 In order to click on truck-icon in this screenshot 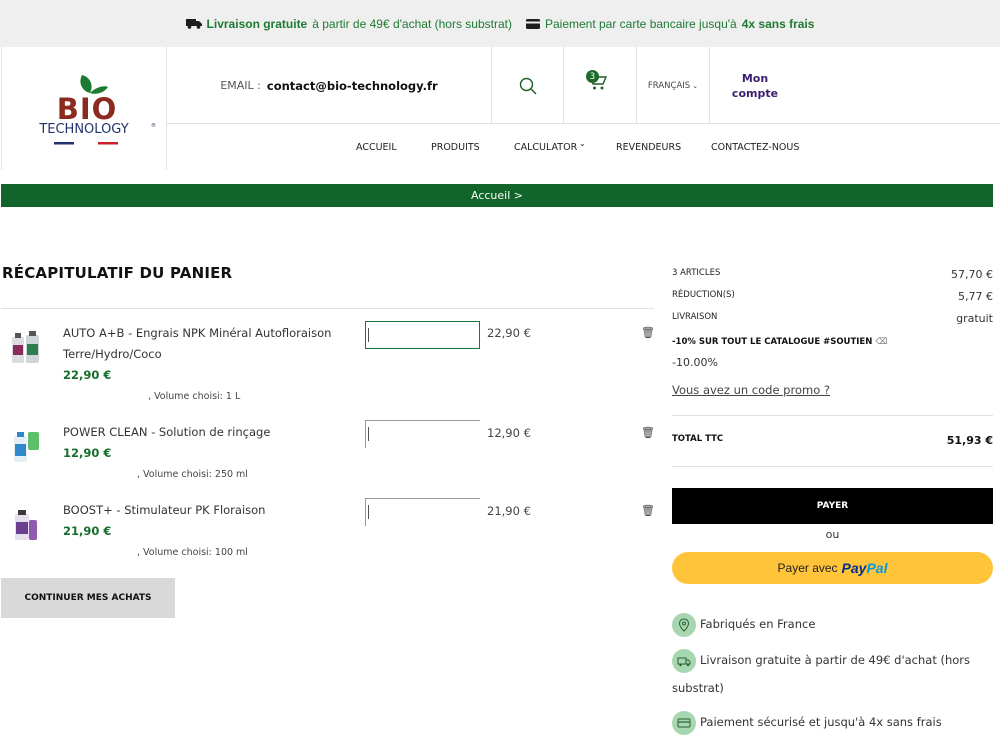, I will do `click(193, 24)`.